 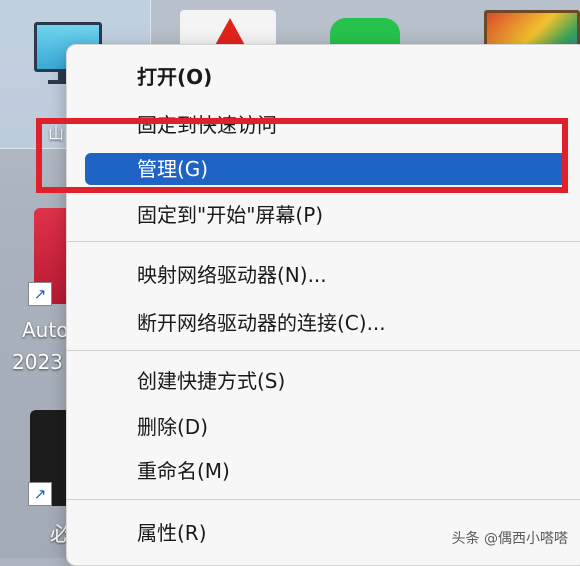 What do you see at coordinates (509, 539) in the screenshot?
I see `watermark: 头条 @偶西小嗒嗒` at bounding box center [509, 539].